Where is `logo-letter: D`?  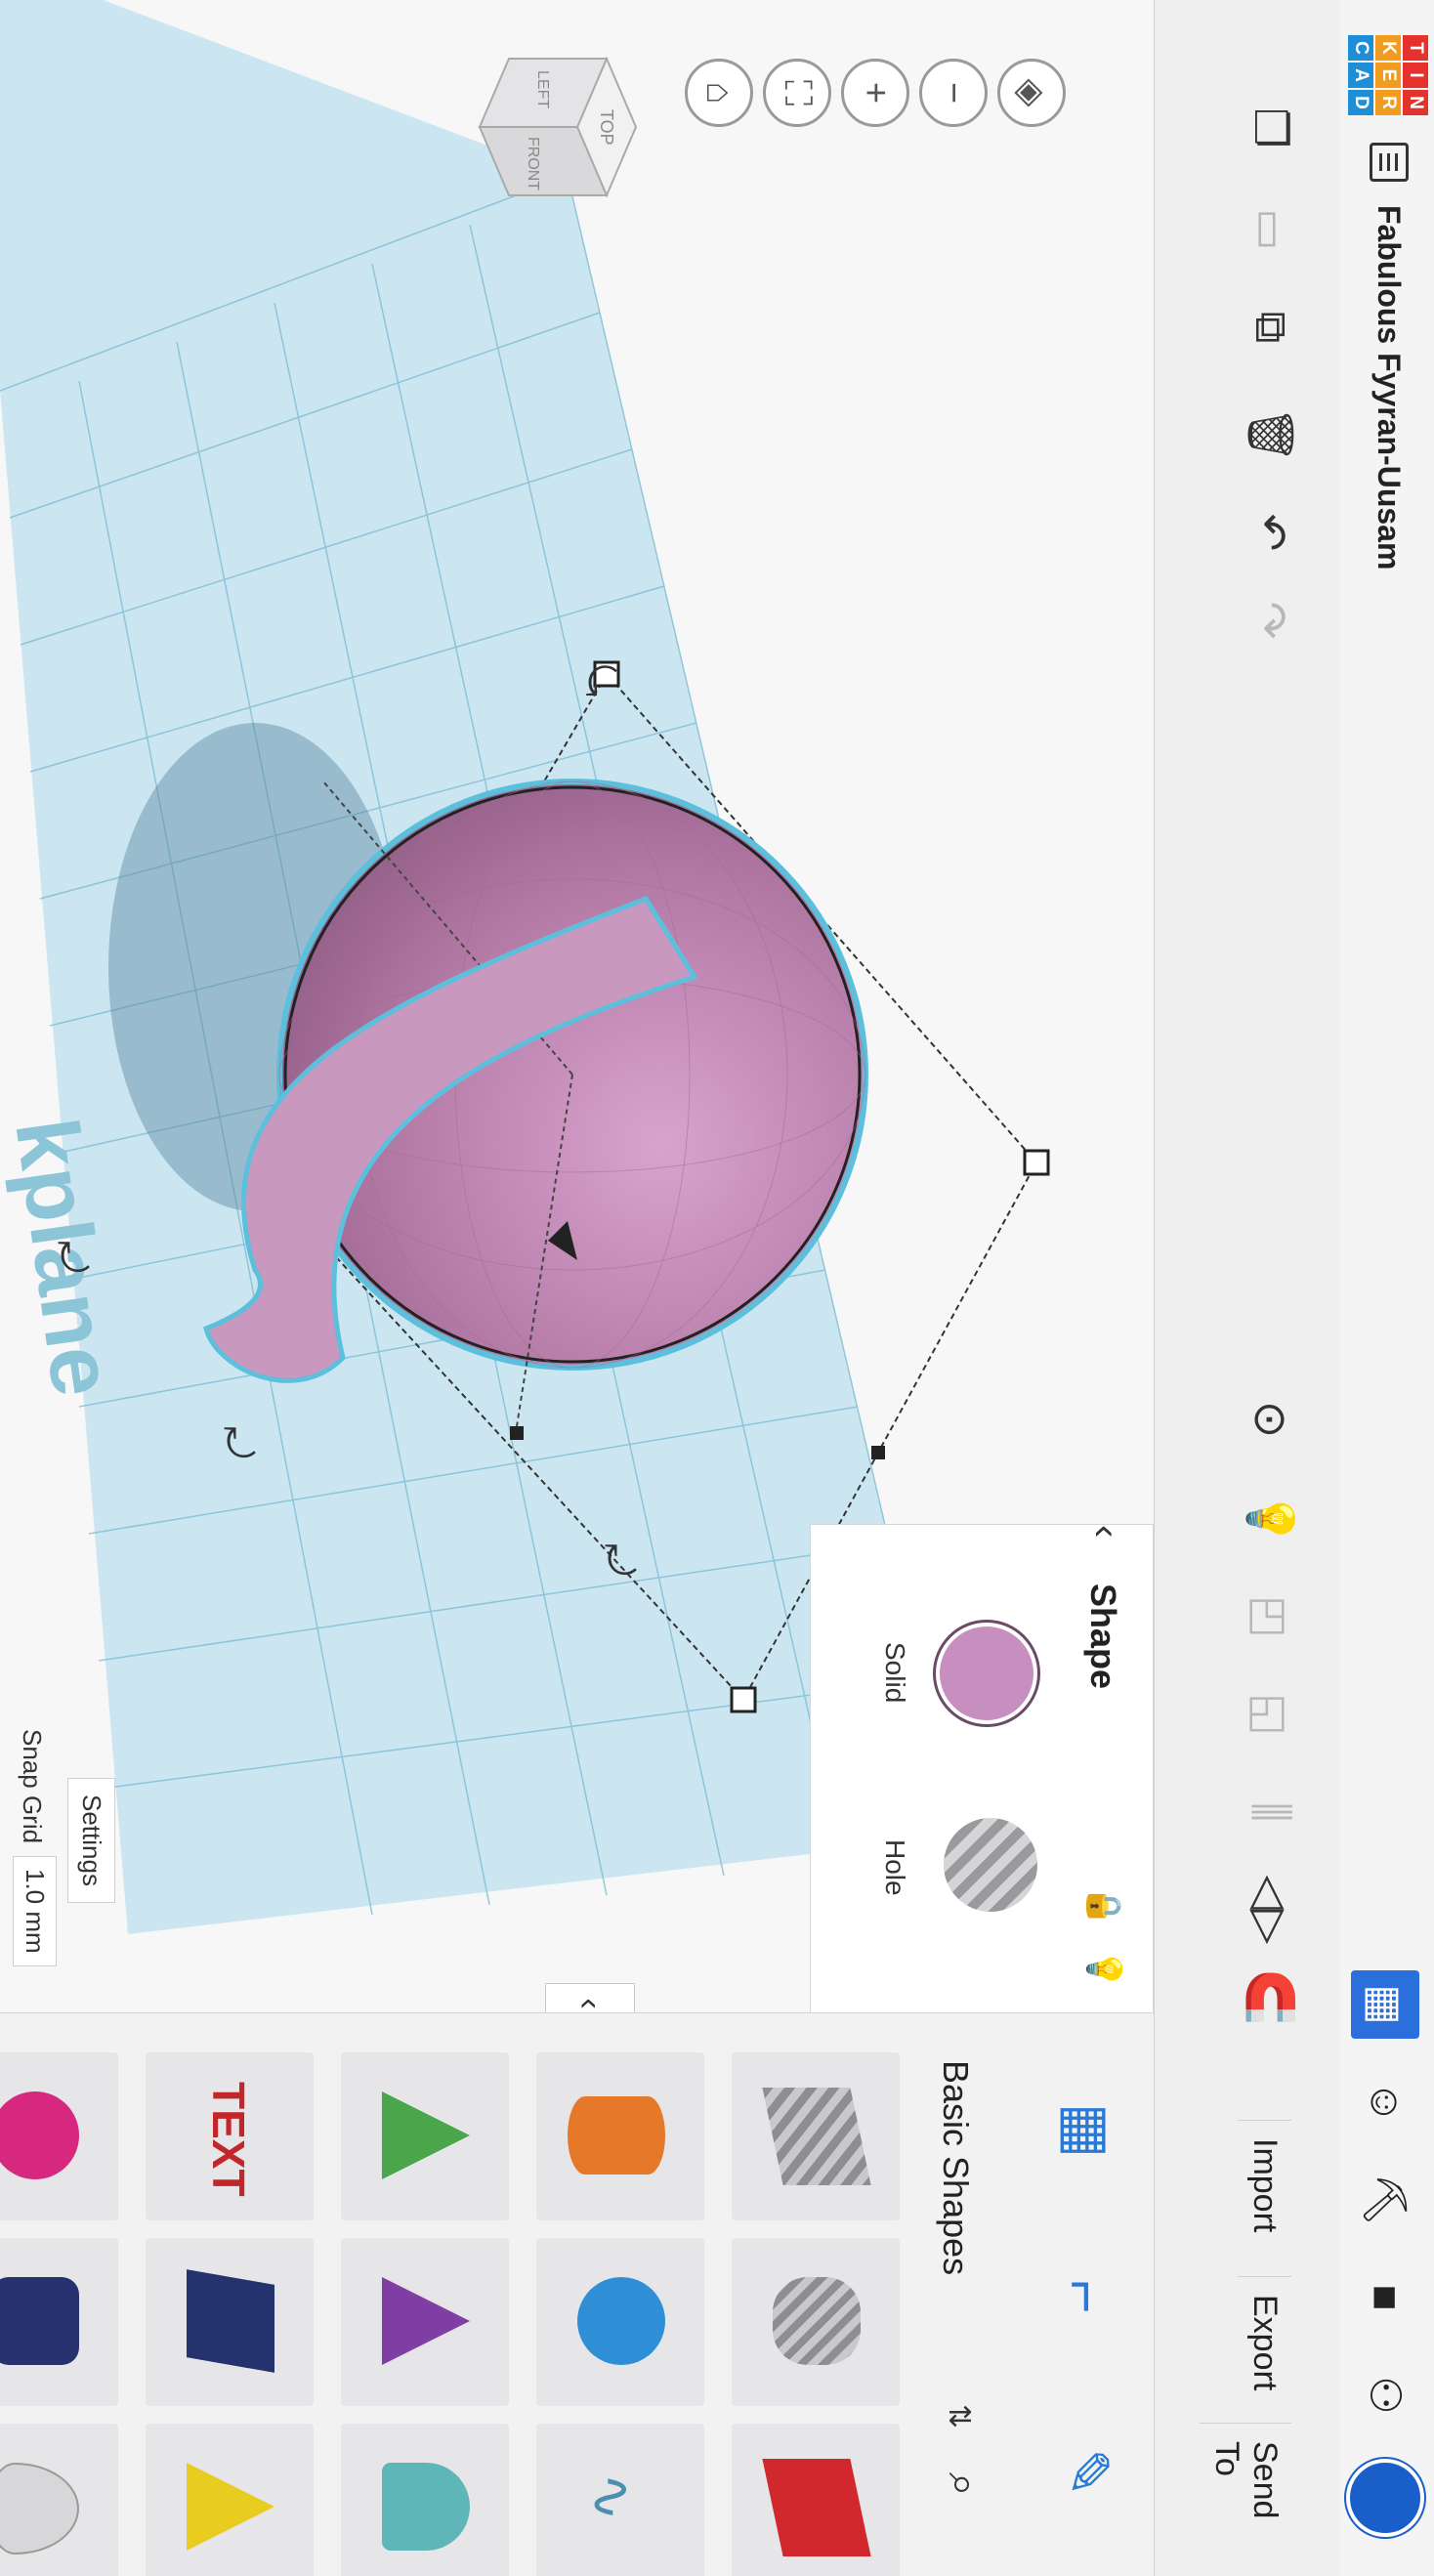
logo-letter: D is located at coordinates (1360, 102).